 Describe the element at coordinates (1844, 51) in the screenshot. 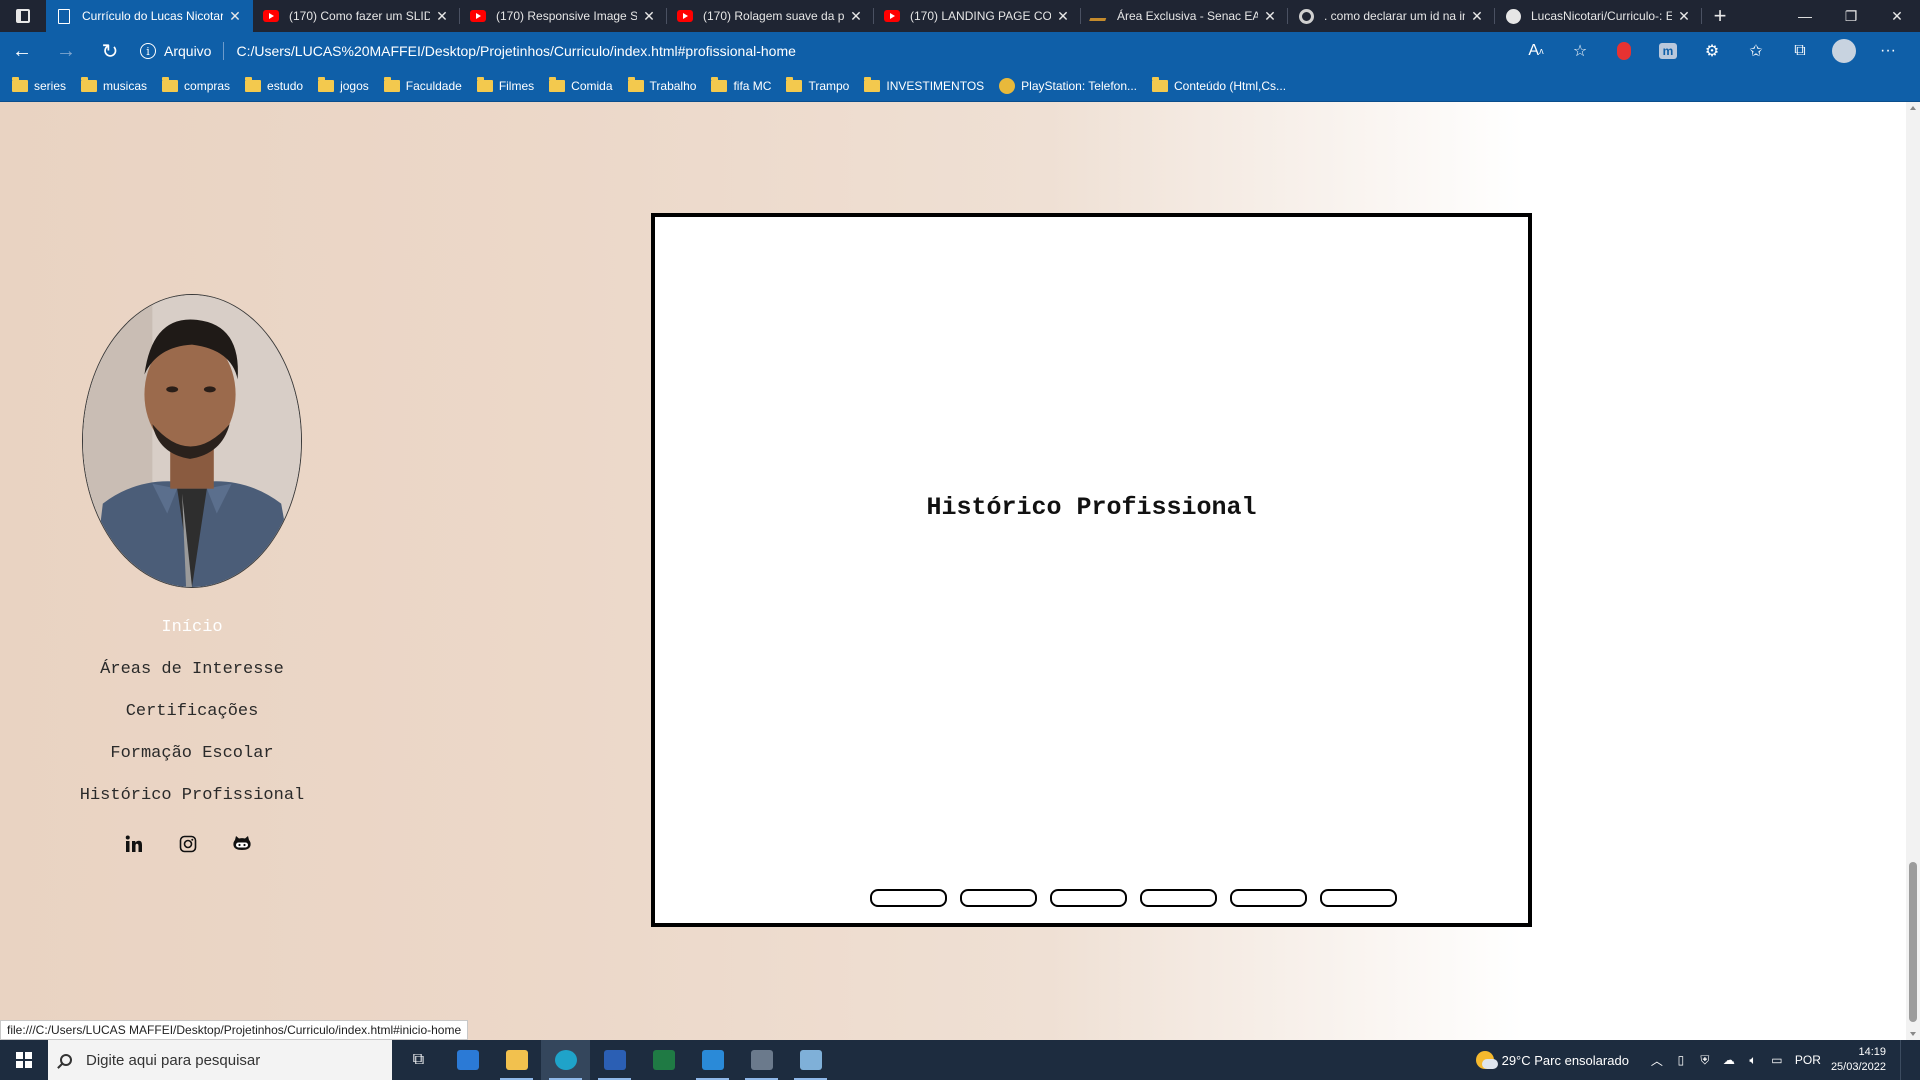

I see `profile-avatar-icon` at that location.